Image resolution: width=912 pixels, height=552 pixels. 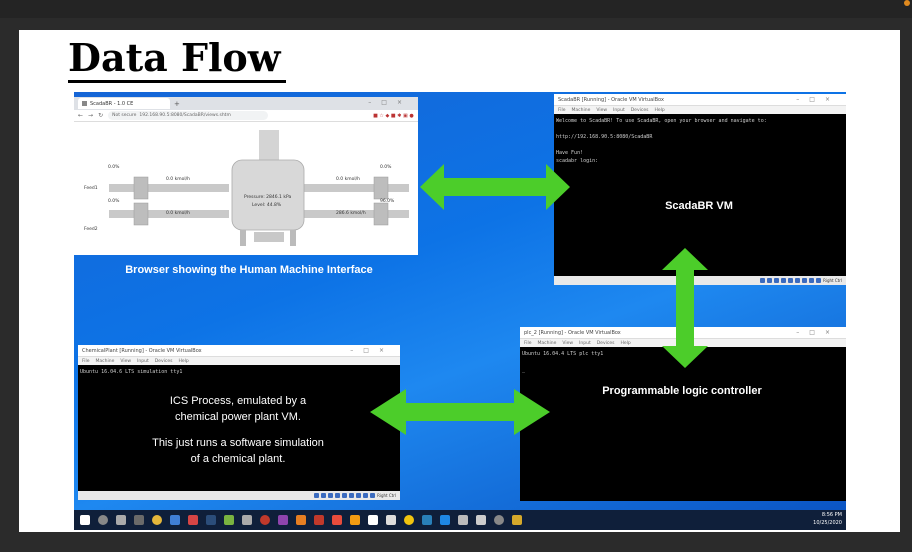 I want to click on hmi-pct-top-right: 0.0%, so click(x=386, y=167).